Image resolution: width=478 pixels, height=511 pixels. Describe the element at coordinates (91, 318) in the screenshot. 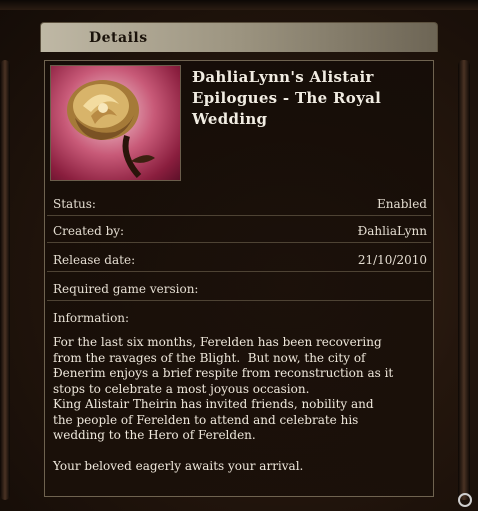

I see `information-label: Information:` at that location.